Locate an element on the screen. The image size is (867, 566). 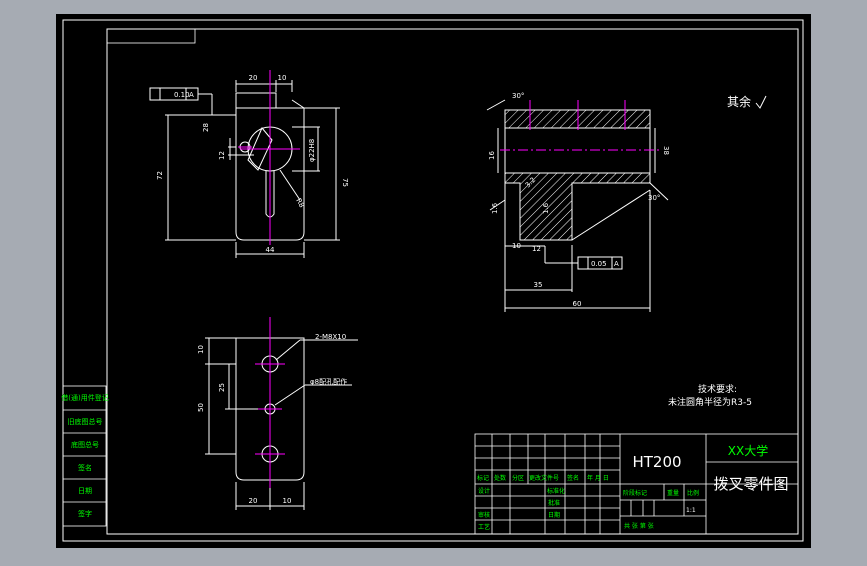
school-name: XX大学 is located at coordinates (748, 450).